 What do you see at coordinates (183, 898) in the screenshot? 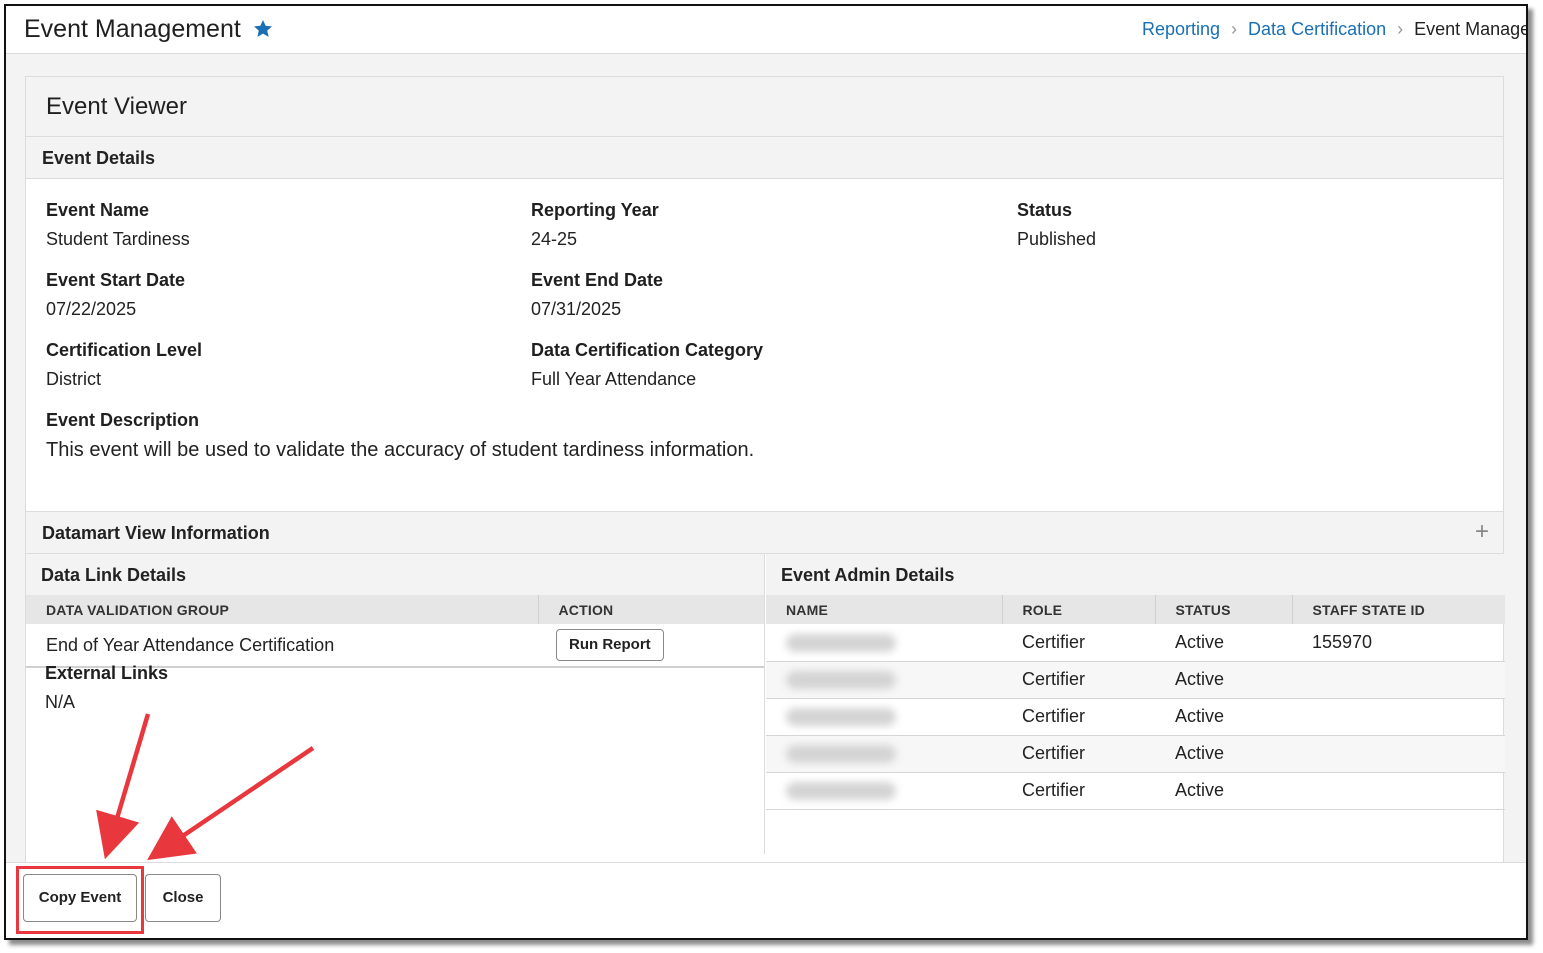
I see `close-button: Close` at bounding box center [183, 898].